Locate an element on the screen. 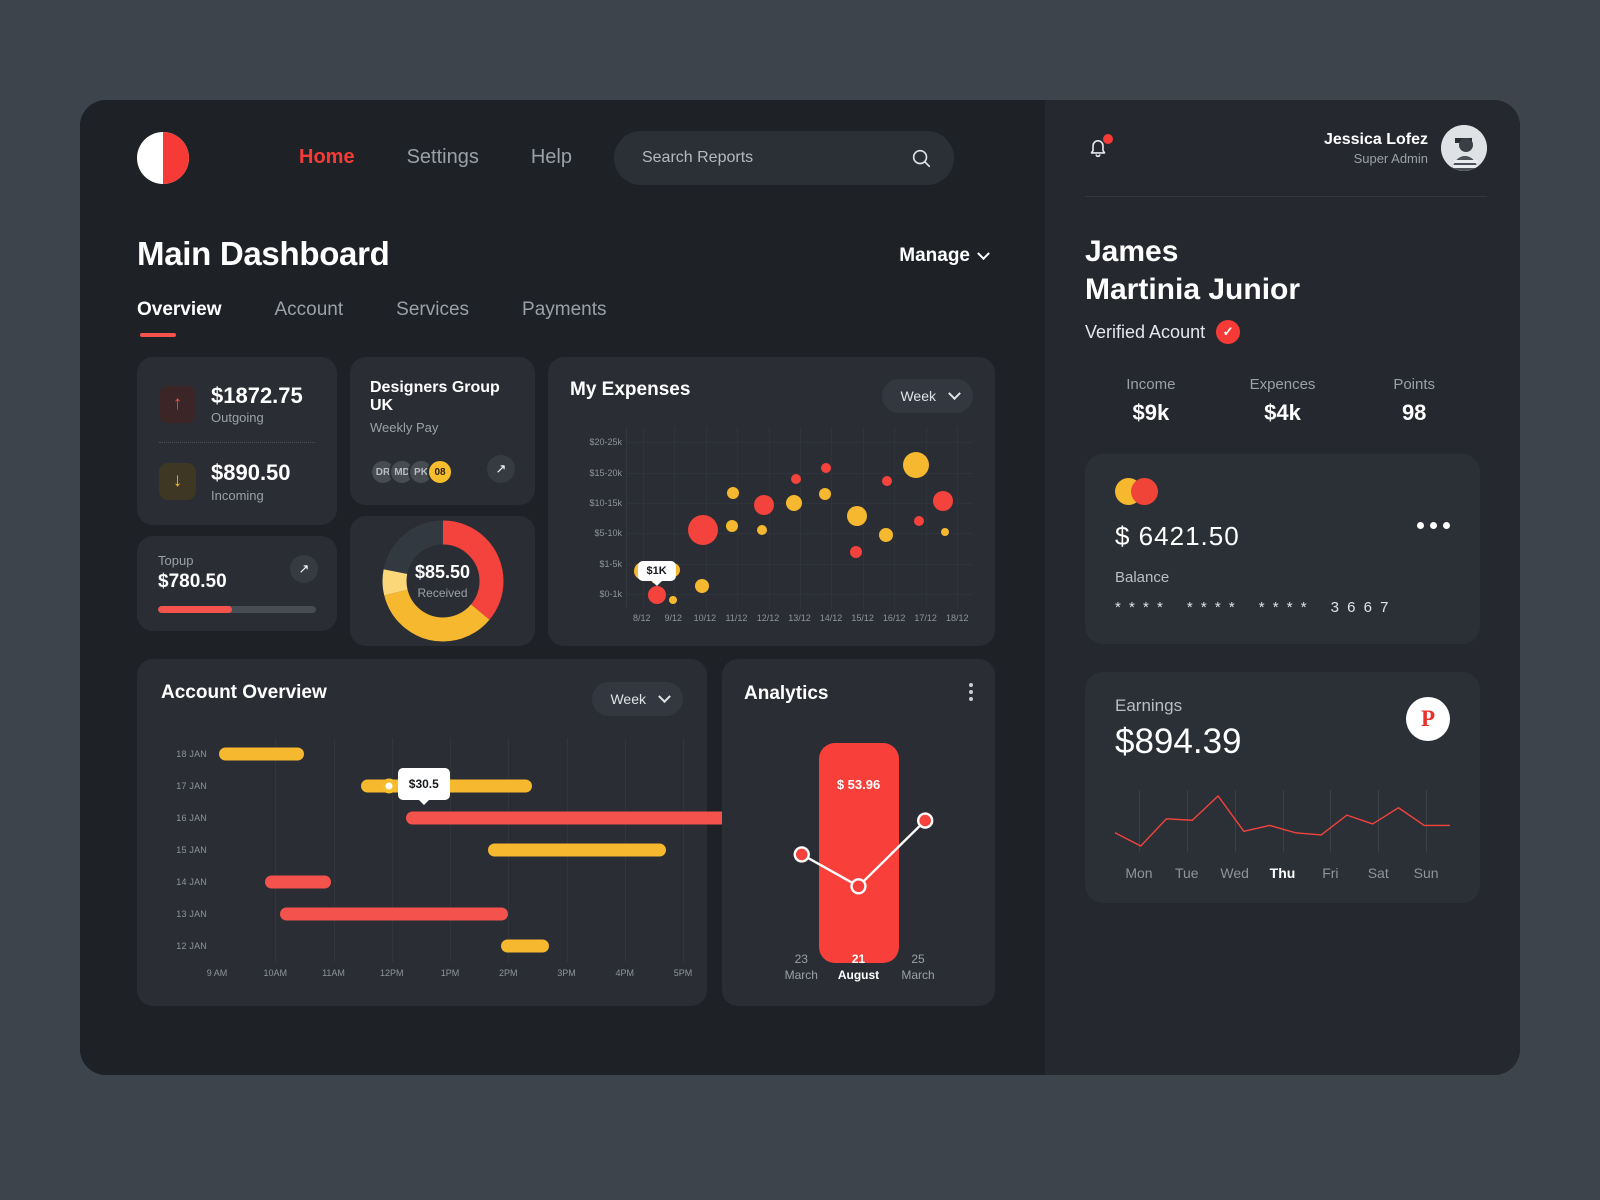  y-tick-label: $15-20k is located at coordinates (605, 472).